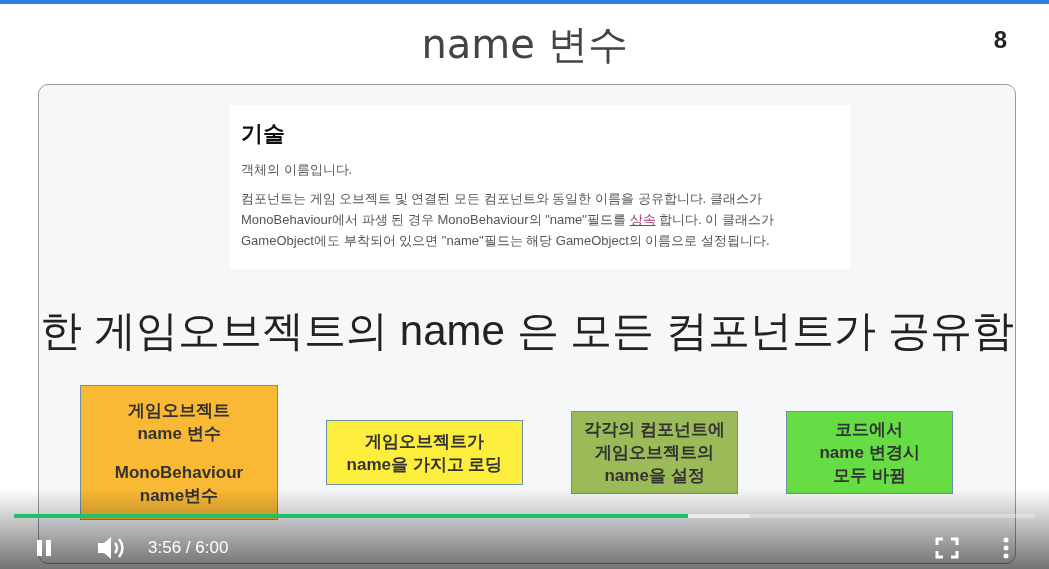  I want to click on box-text: 각각의 컴포넌트에 게임오브젝트의 name을 설정, so click(654, 453).